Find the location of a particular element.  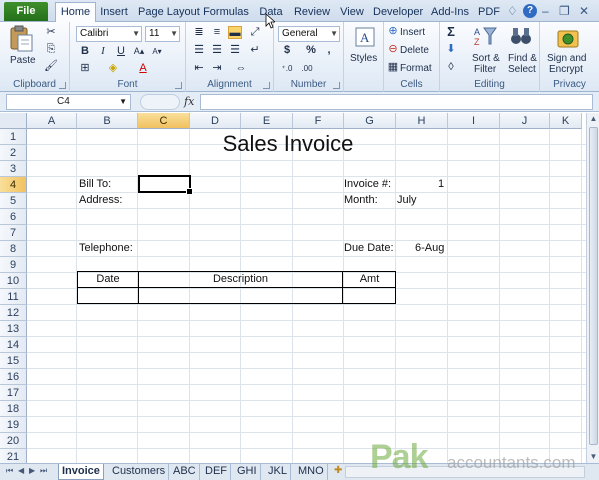

row-header-11: 11 is located at coordinates (13, 297).